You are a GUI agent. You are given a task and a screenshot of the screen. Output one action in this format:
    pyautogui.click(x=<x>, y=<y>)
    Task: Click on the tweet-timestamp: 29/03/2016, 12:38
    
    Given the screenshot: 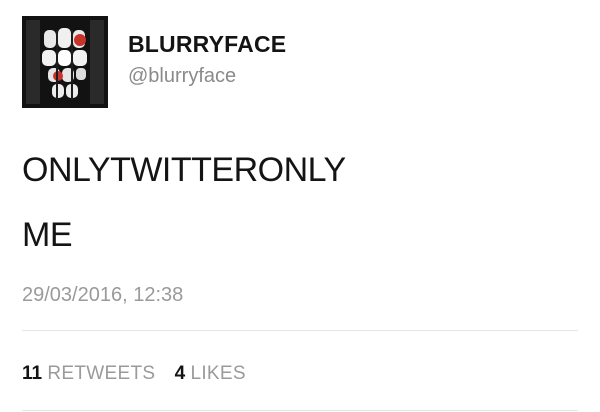 What is the action you would take?
    pyautogui.click(x=102, y=295)
    